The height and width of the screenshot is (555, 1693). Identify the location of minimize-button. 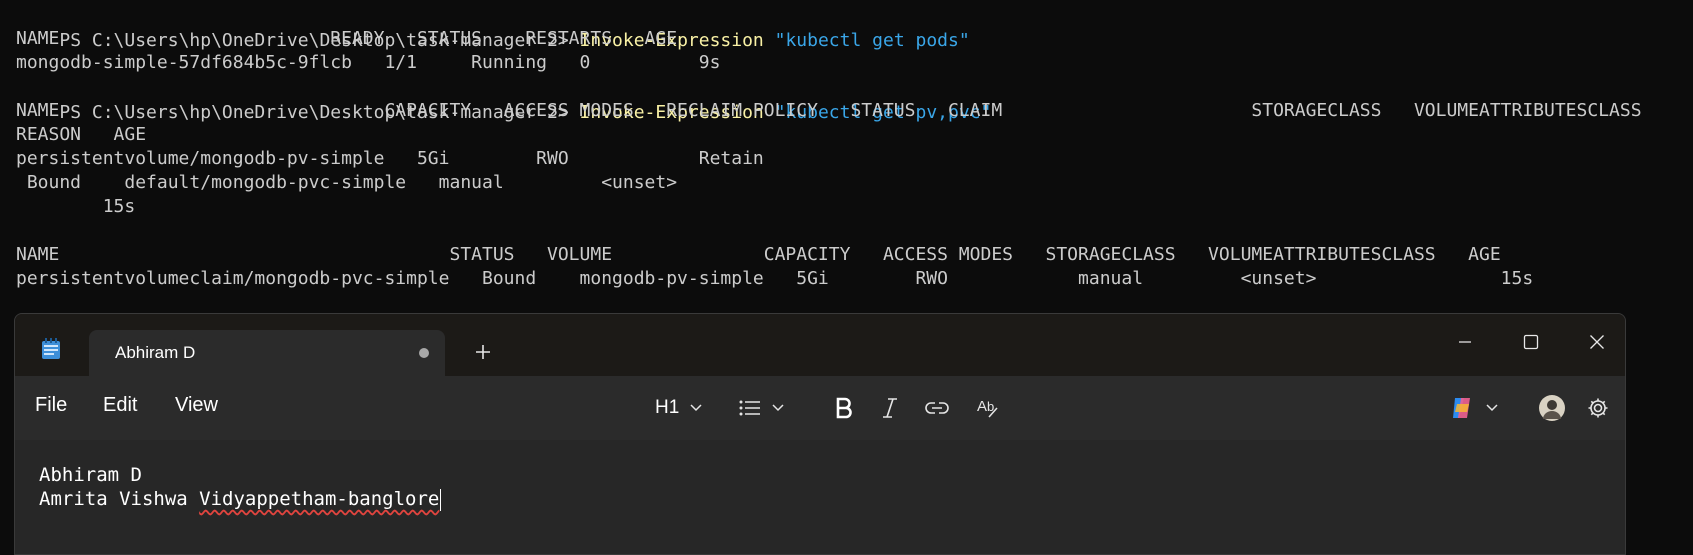
(1465, 342).